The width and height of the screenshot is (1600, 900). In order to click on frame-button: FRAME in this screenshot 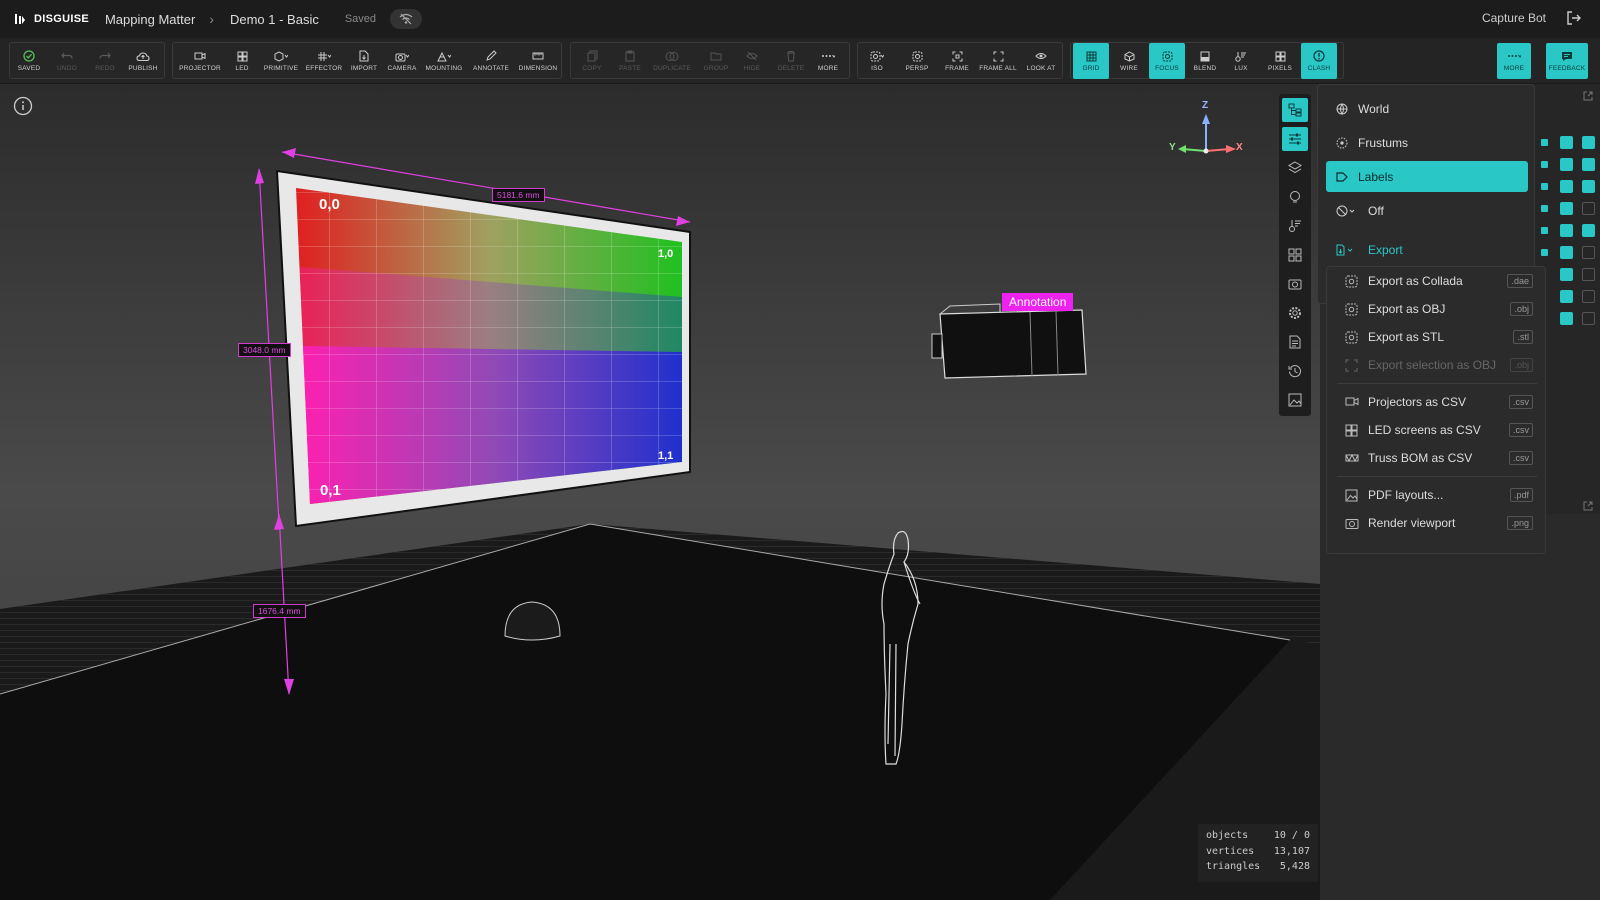, I will do `click(957, 61)`.